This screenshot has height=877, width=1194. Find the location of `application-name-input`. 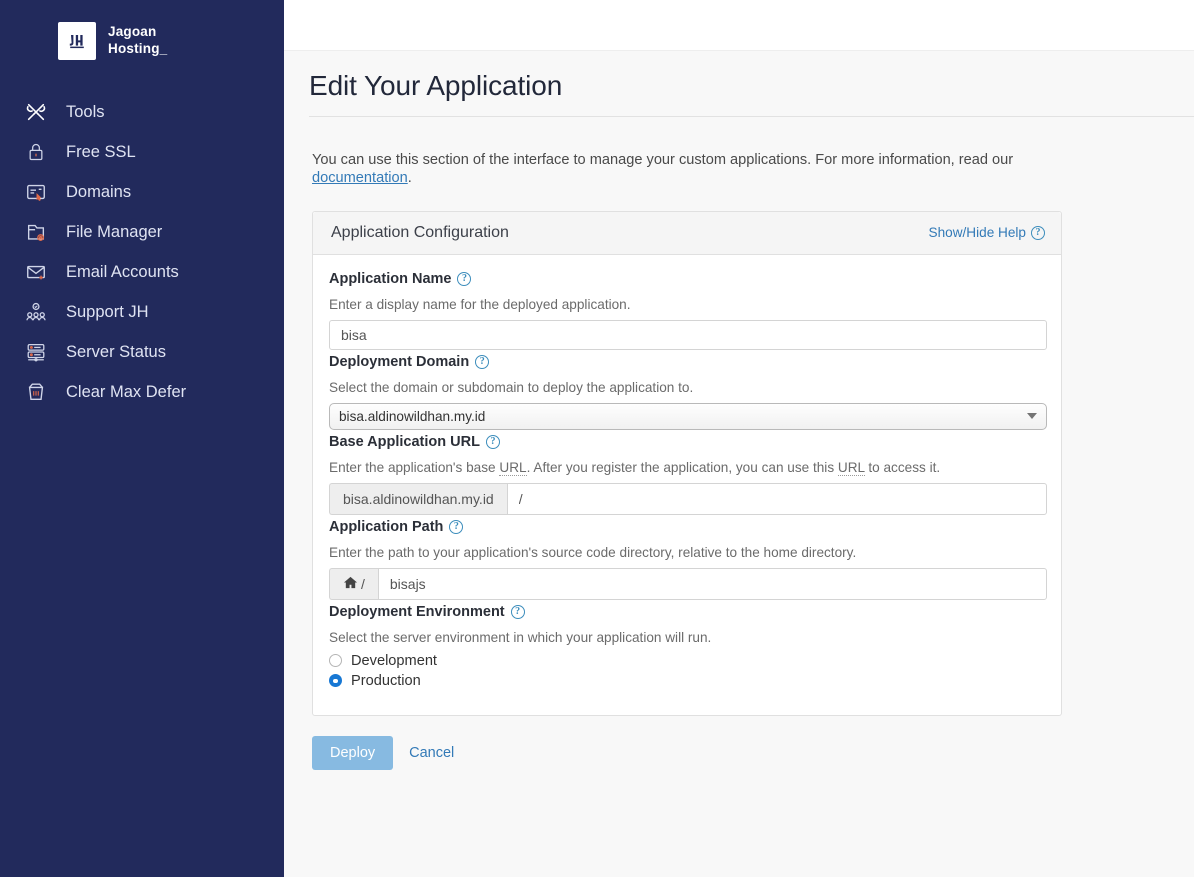

application-name-input is located at coordinates (688, 334).